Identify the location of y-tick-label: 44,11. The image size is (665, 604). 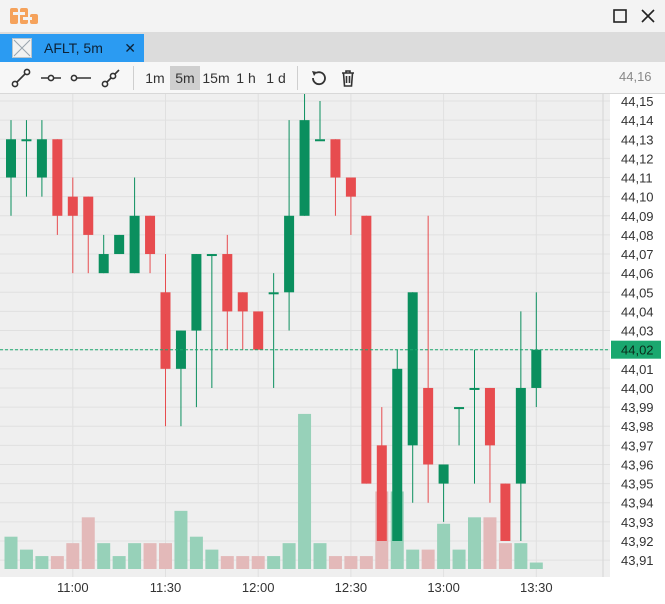
(637, 178).